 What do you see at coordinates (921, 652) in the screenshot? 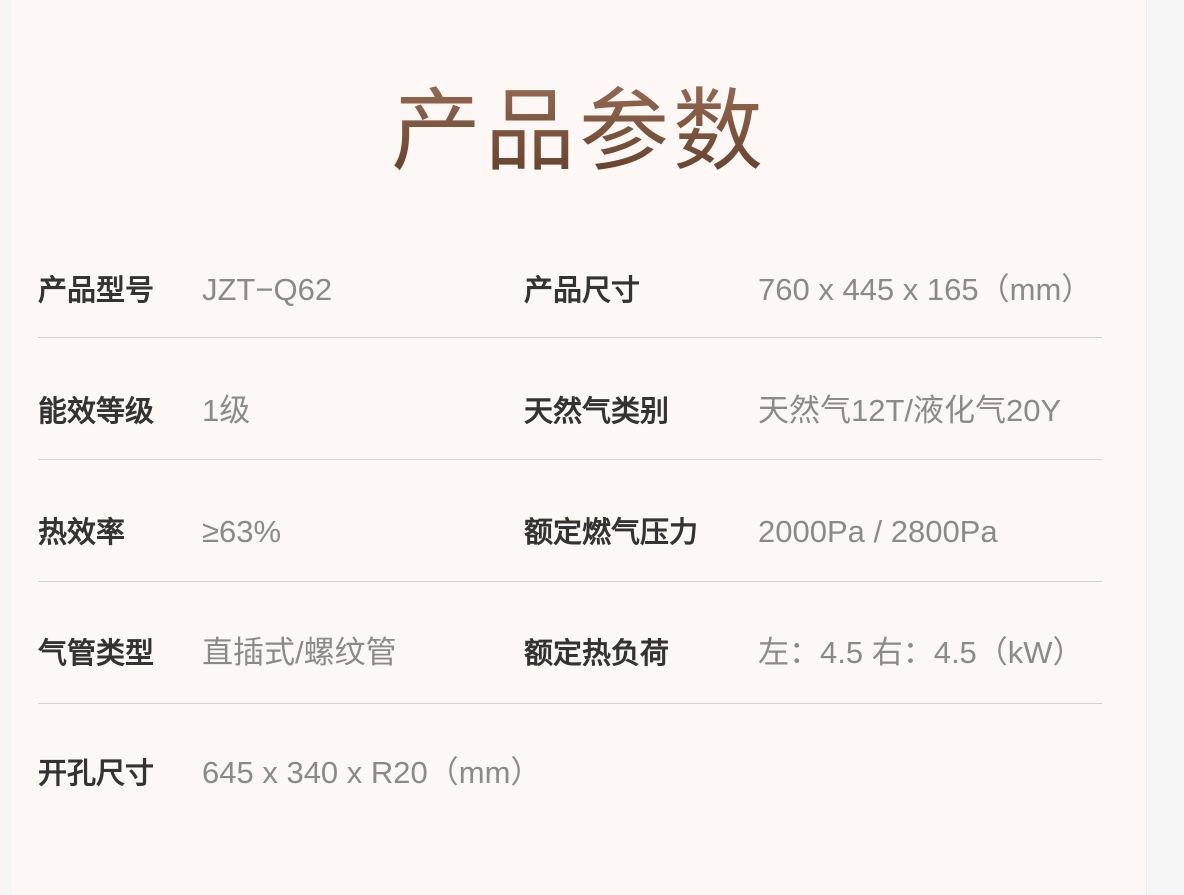
I see `spec-value: 左：4.5 右：4.5（kW）` at bounding box center [921, 652].